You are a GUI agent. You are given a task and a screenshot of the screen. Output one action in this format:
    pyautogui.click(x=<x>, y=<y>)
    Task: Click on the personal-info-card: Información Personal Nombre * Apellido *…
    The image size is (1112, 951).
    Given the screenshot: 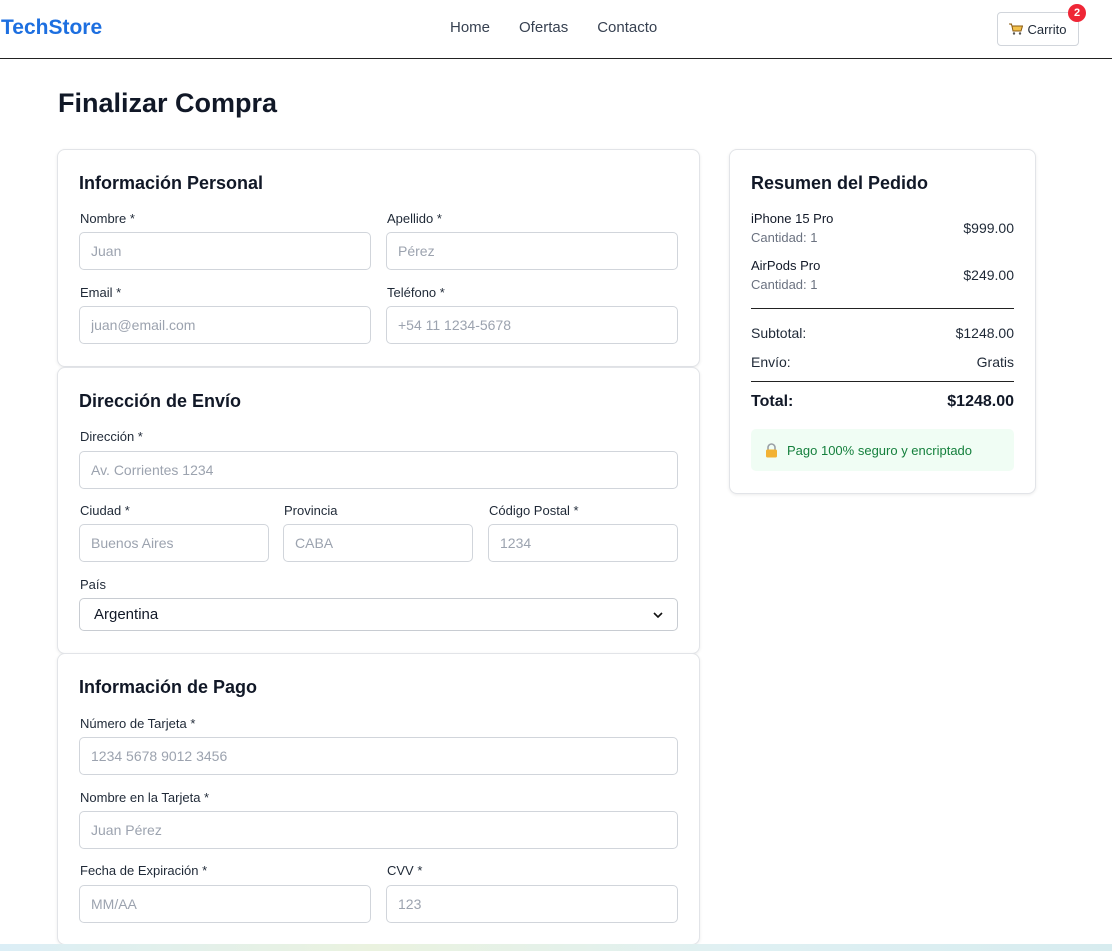 What is the action you would take?
    pyautogui.click(x=378, y=258)
    